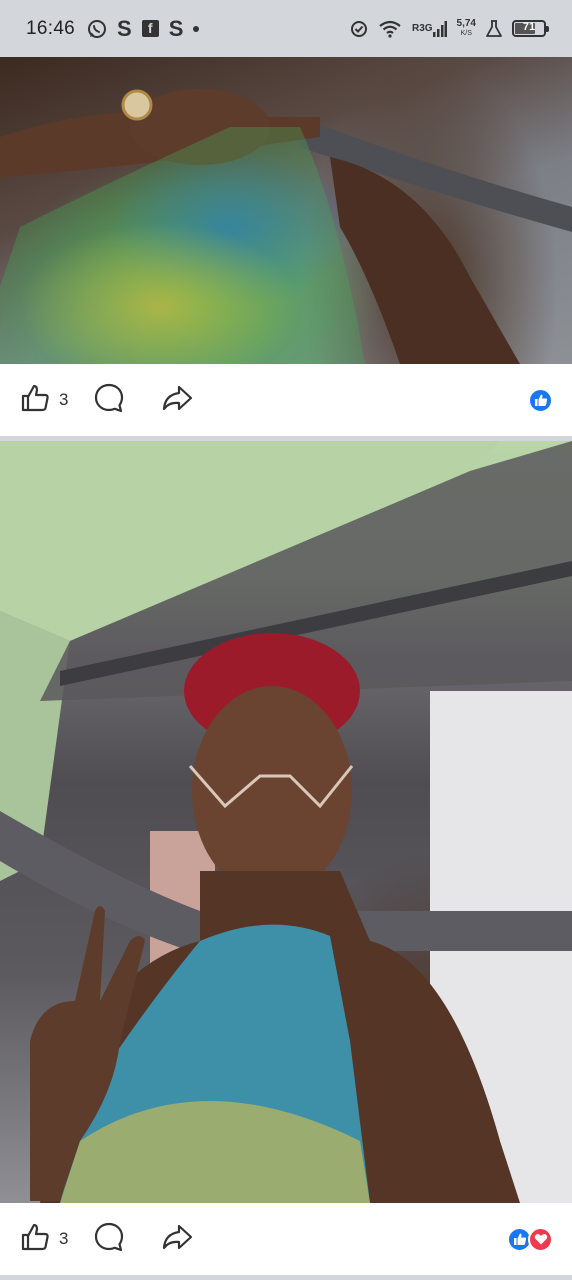 The image size is (572, 1280). I want to click on post-divider, so click(286, 1277).